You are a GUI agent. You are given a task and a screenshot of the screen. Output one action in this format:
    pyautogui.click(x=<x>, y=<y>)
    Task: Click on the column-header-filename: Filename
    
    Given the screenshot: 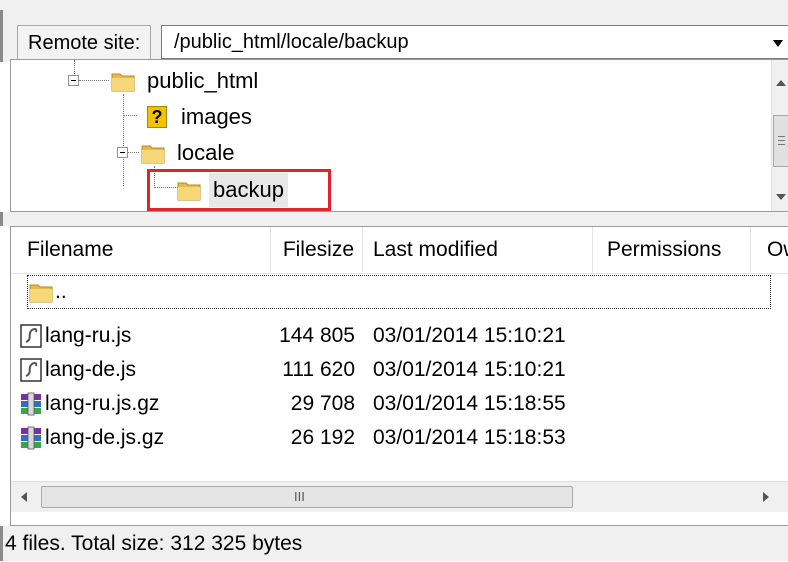 What is the action you would take?
    pyautogui.click(x=141, y=250)
    